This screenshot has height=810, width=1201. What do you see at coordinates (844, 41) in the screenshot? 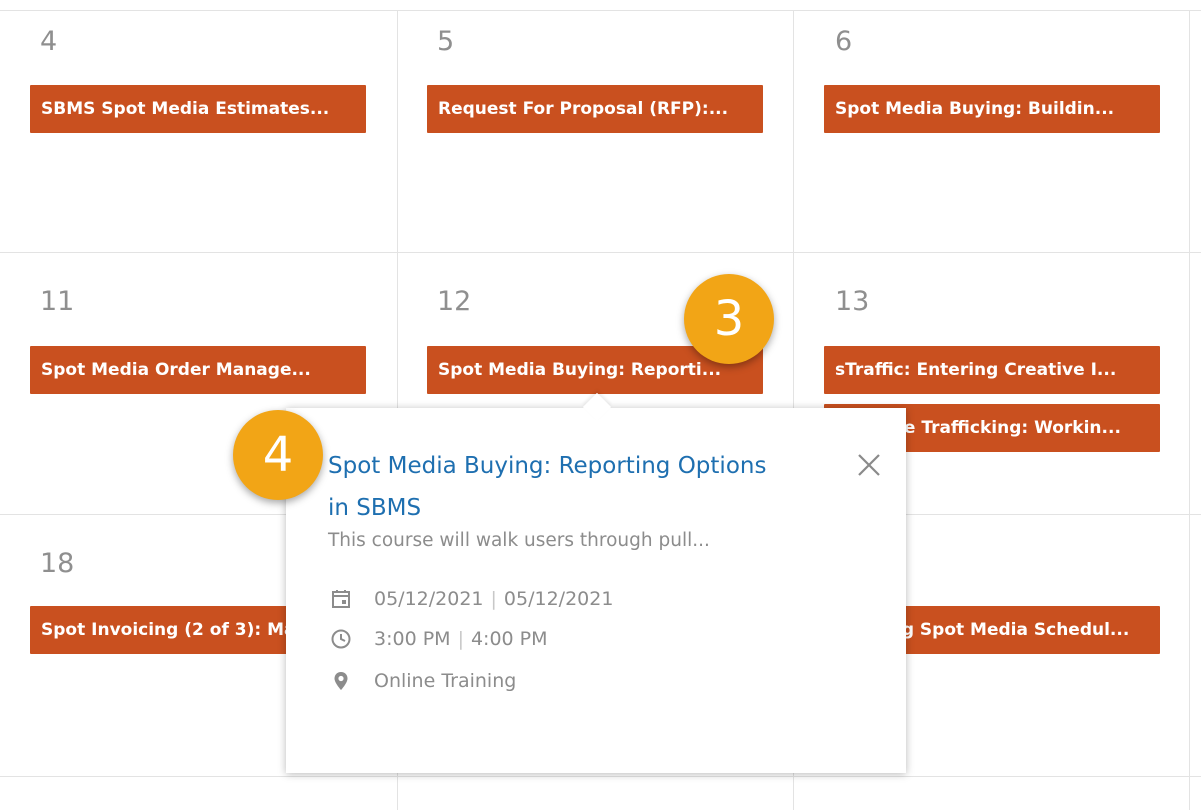
I see `day-number: 6` at bounding box center [844, 41].